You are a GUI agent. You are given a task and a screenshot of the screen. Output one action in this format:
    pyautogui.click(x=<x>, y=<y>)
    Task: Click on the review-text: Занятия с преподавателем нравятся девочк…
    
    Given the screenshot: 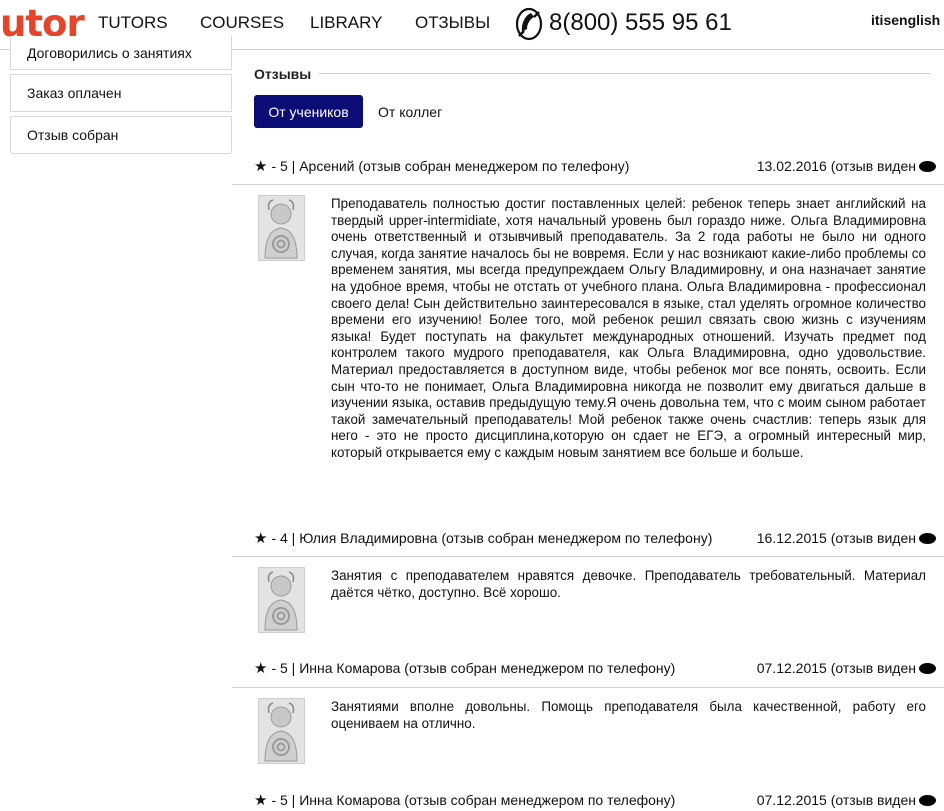 What is the action you would take?
    pyautogui.click(x=628, y=584)
    